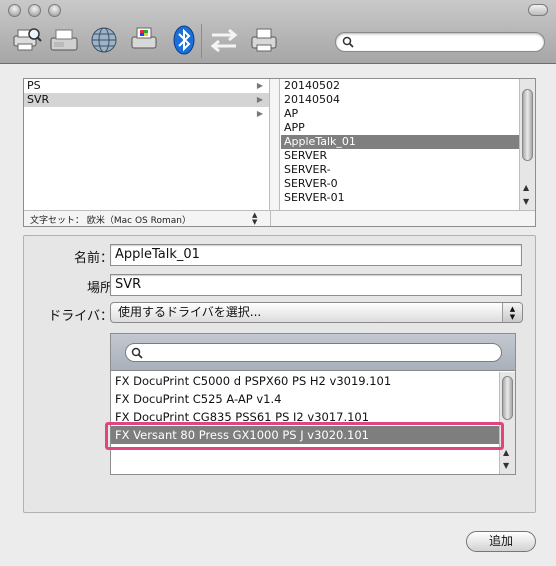 The width and height of the screenshot is (556, 566). I want to click on toolbar-toggle-button, so click(538, 10).